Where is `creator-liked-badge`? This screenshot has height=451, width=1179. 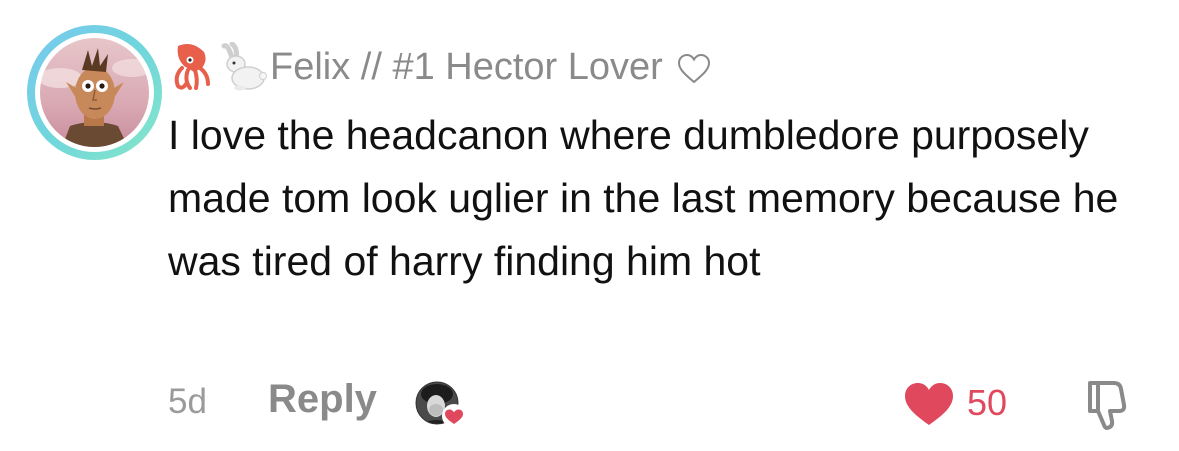 creator-liked-badge is located at coordinates (440, 405).